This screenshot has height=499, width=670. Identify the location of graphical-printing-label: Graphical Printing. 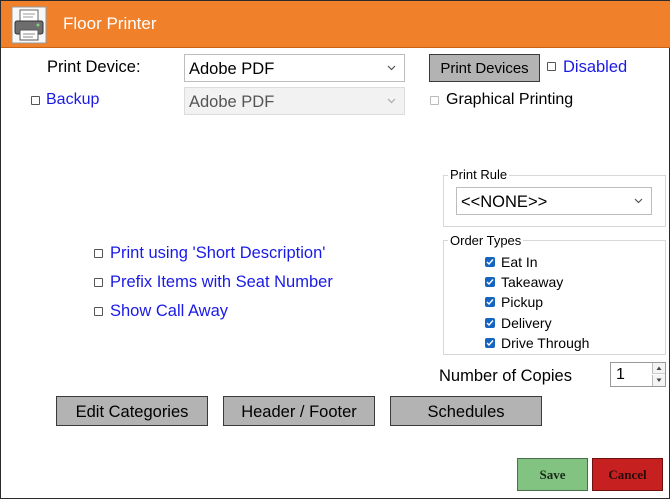
(509, 100).